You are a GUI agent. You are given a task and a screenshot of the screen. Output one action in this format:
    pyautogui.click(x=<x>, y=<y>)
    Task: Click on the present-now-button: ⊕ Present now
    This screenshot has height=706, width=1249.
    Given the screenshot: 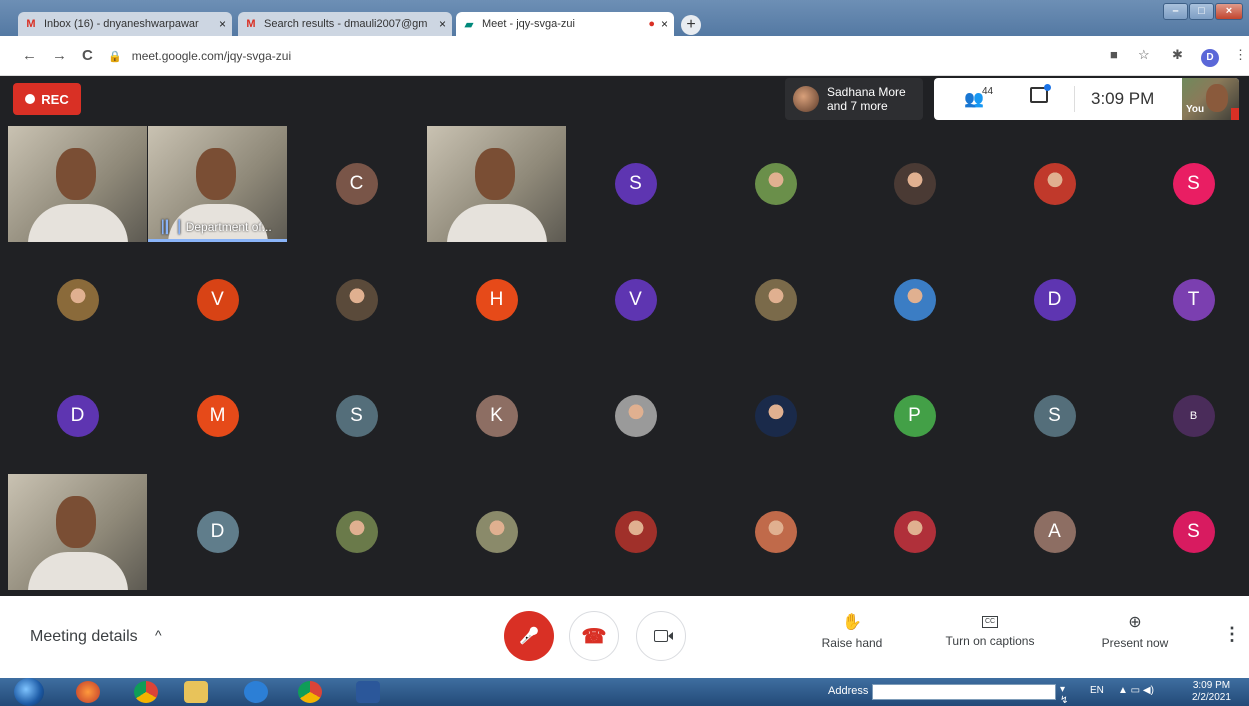 What is the action you would take?
    pyautogui.click(x=1135, y=631)
    